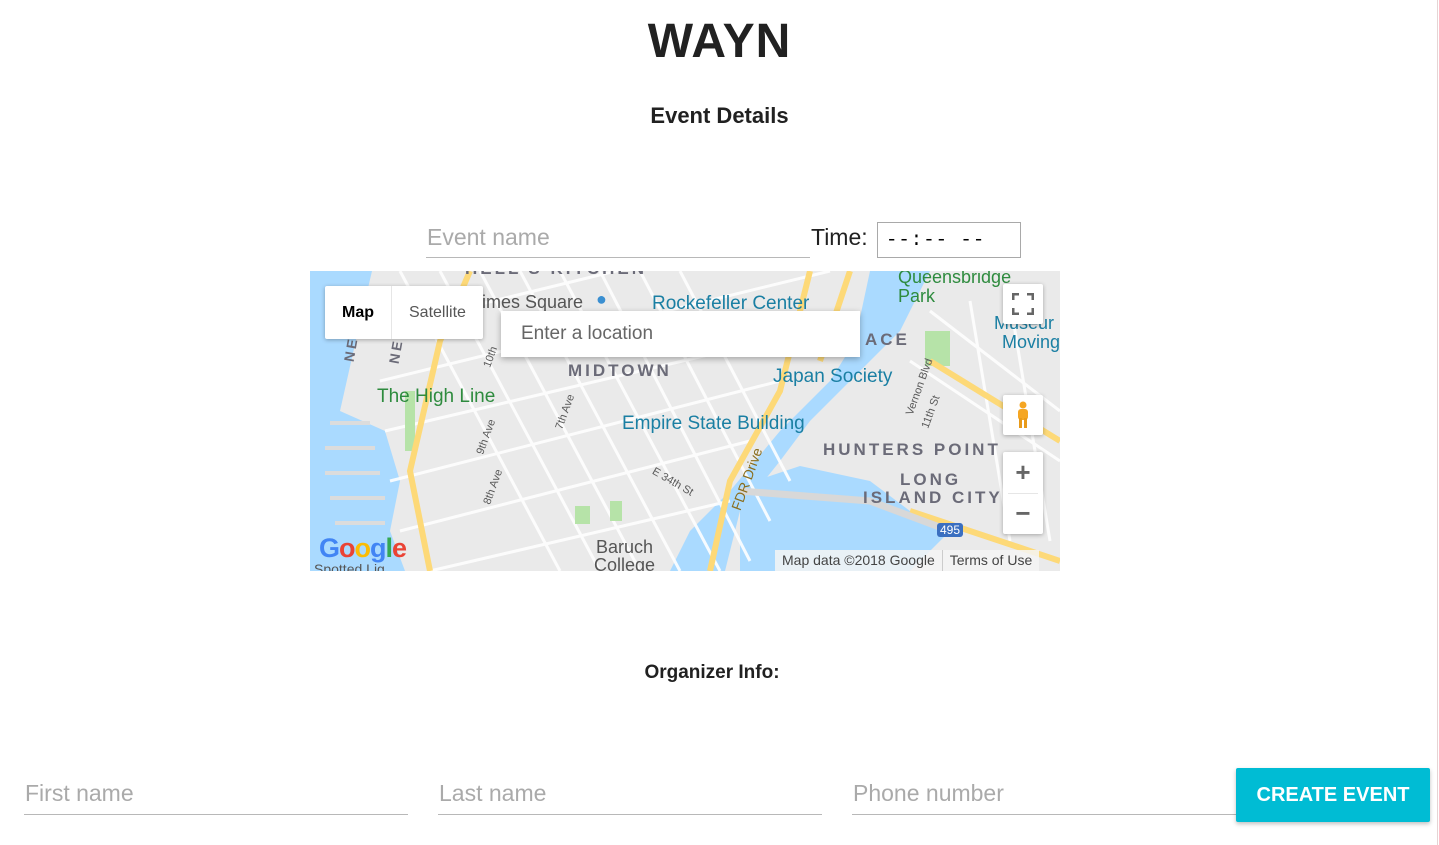  Describe the element at coordinates (680, 334) in the screenshot. I see `location-search-input` at that location.